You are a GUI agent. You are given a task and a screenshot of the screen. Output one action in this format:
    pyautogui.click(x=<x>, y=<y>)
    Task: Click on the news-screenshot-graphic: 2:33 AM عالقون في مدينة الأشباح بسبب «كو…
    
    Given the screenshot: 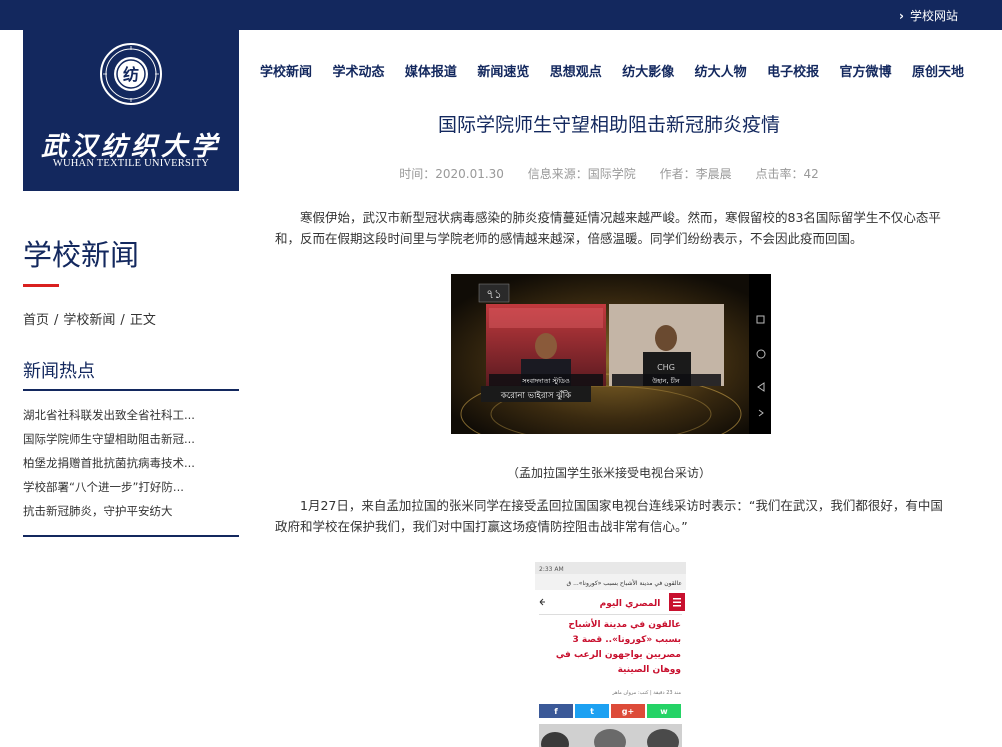 What is the action you would take?
    pyautogui.click(x=610, y=654)
    